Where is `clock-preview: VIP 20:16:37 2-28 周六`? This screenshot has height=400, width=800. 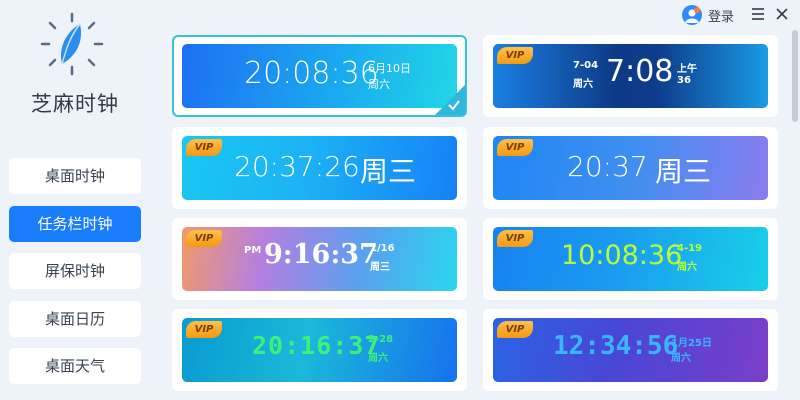 clock-preview: VIP 20:16:37 2-28 周六 is located at coordinates (319, 350).